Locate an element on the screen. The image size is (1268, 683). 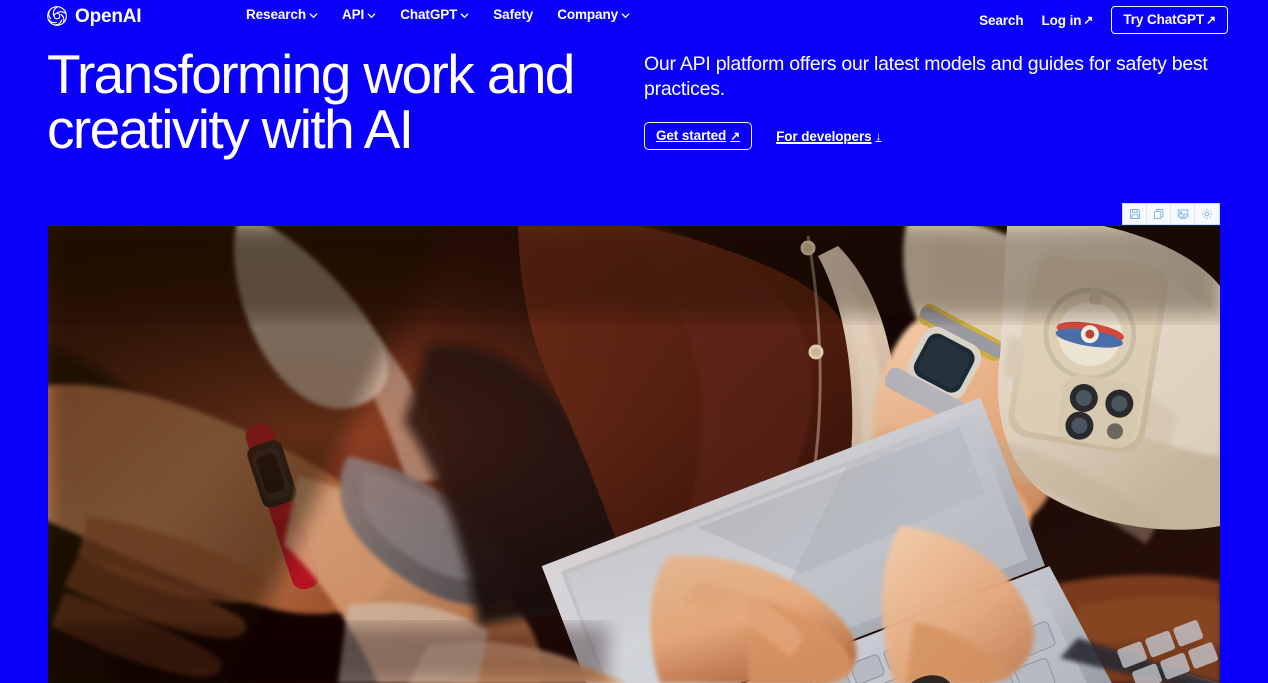
nav-item-research: Research is located at coordinates (282, 15).